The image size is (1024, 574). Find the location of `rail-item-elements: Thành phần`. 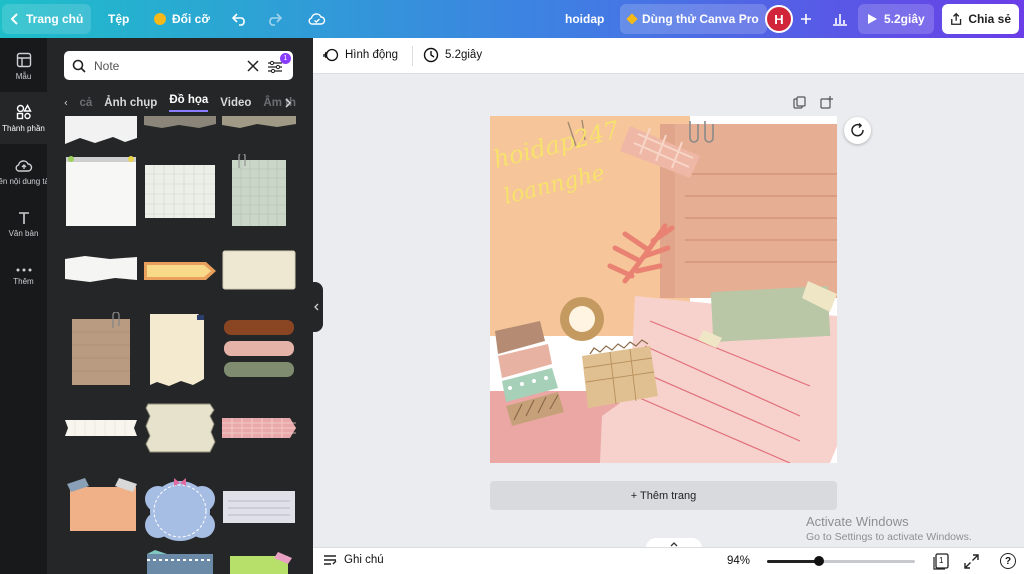

rail-item-elements: Thành phần is located at coordinates (23, 118).